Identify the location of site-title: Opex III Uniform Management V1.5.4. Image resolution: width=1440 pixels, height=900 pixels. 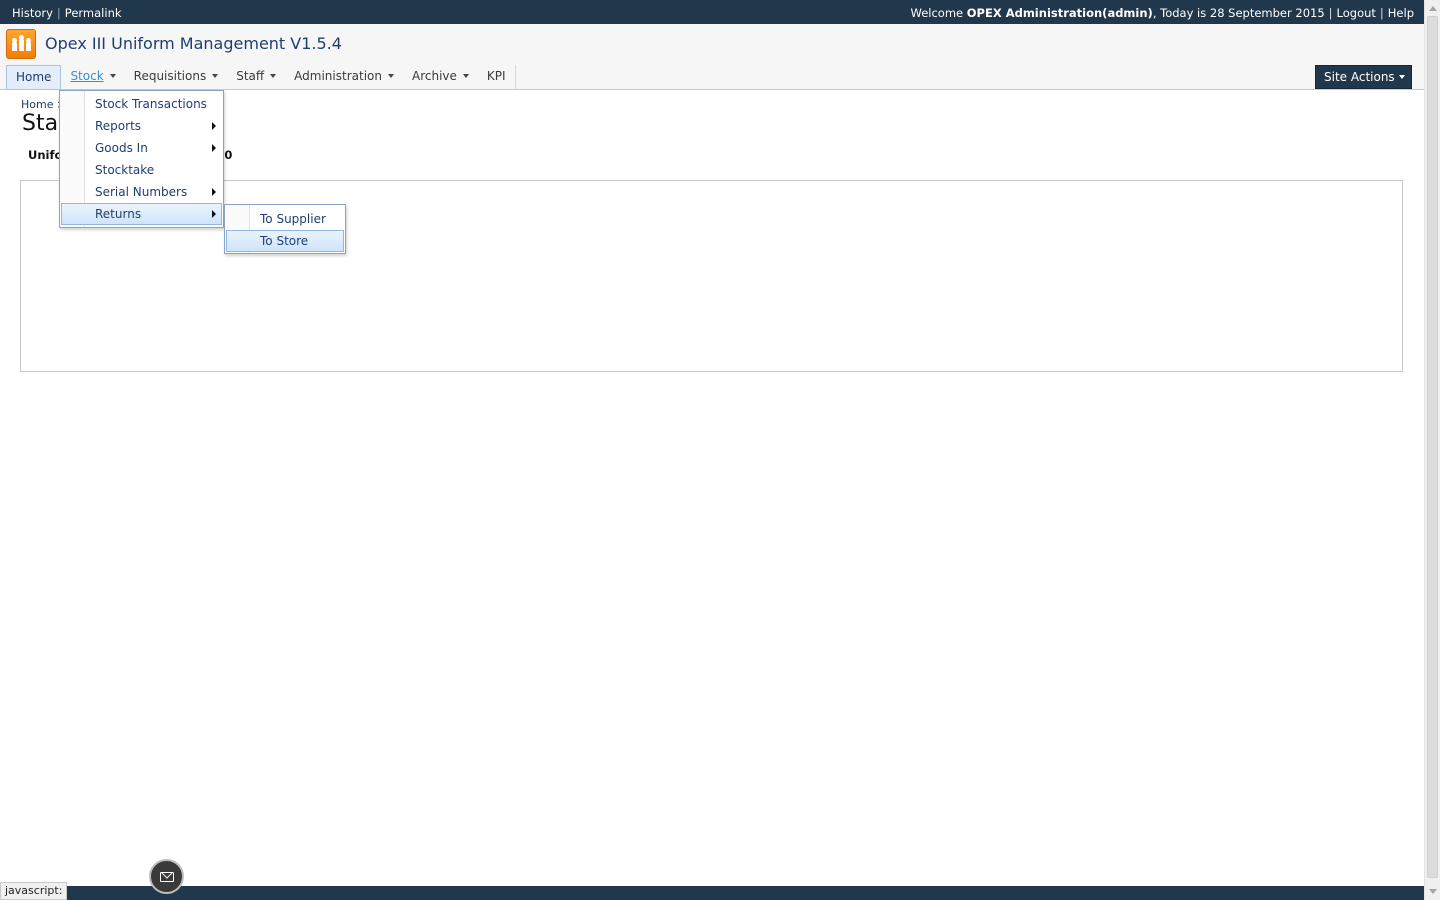
(193, 43).